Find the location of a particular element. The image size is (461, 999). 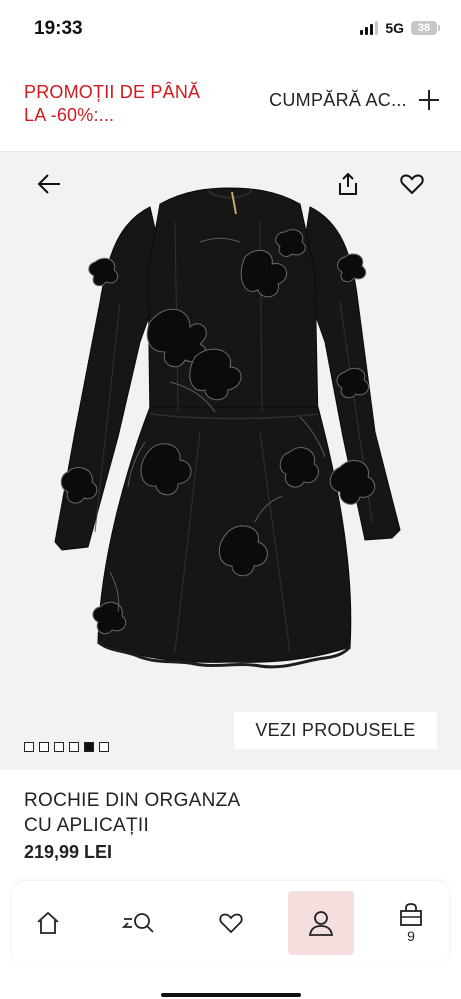

nav-account-button is located at coordinates (321, 923).